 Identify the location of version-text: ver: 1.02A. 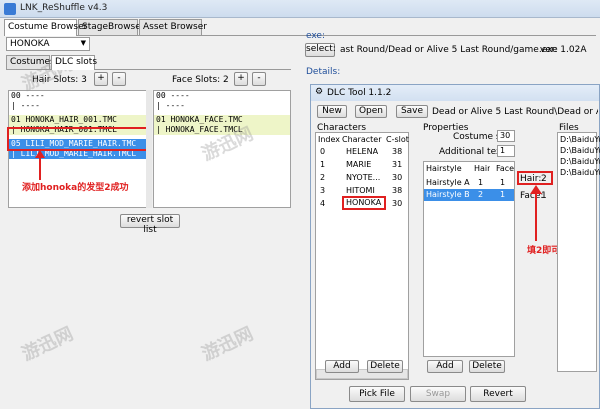
(563, 50).